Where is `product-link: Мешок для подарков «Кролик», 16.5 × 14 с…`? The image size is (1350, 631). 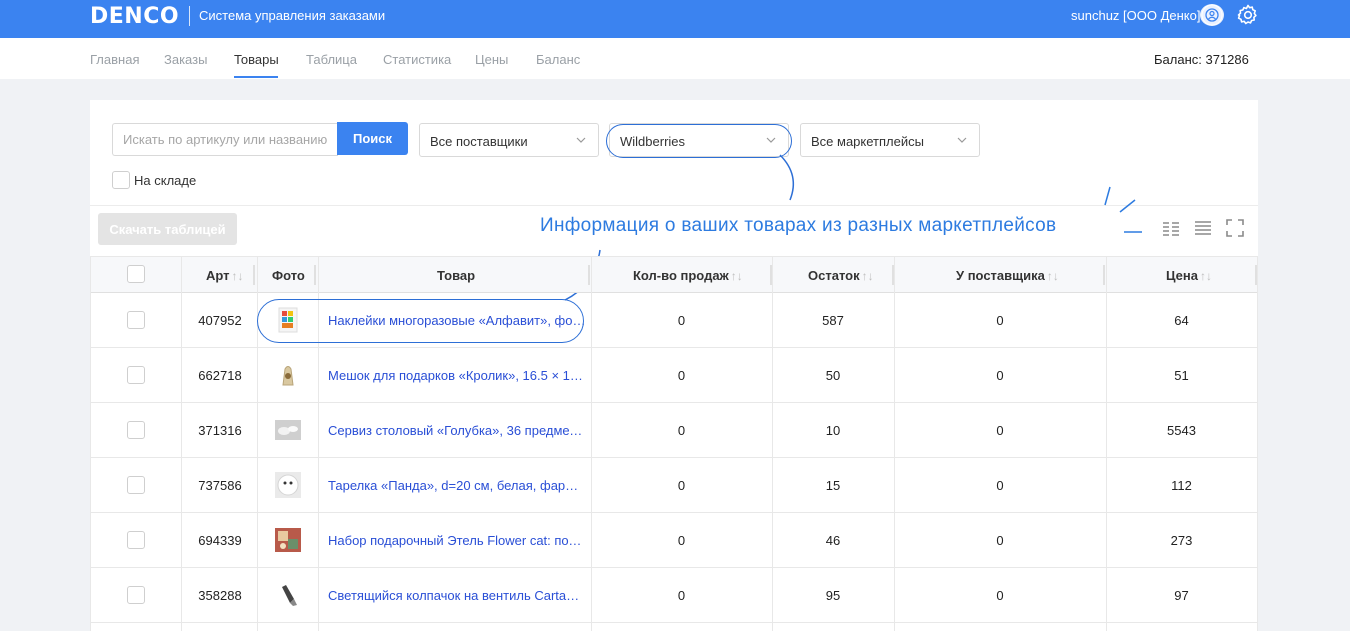
product-link: Мешок для подарков «Кролик», 16.5 × 14 с… is located at coordinates (457, 375).